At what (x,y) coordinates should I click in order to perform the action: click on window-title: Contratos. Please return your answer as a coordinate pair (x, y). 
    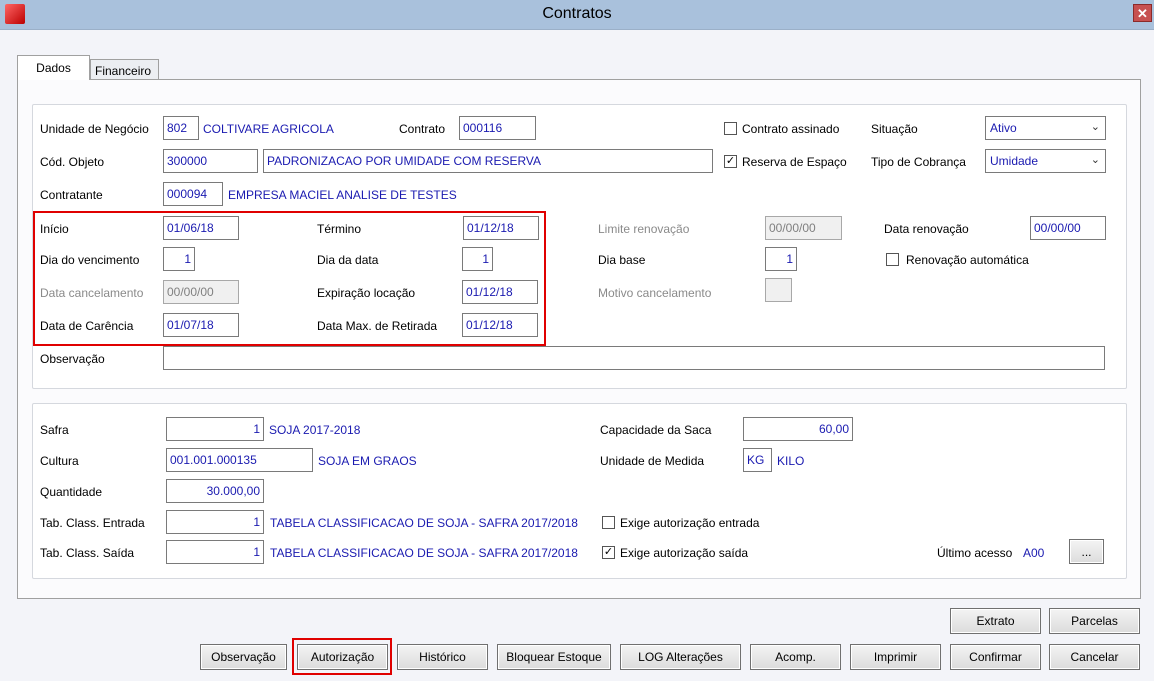
    Looking at the image, I should click on (577, 13).